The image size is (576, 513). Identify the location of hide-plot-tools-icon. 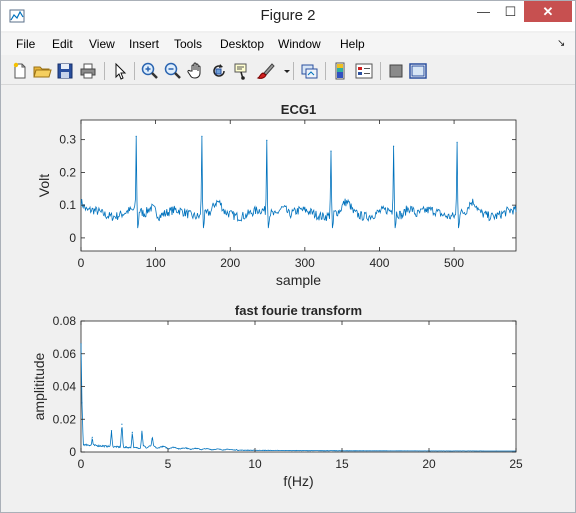
(396, 71).